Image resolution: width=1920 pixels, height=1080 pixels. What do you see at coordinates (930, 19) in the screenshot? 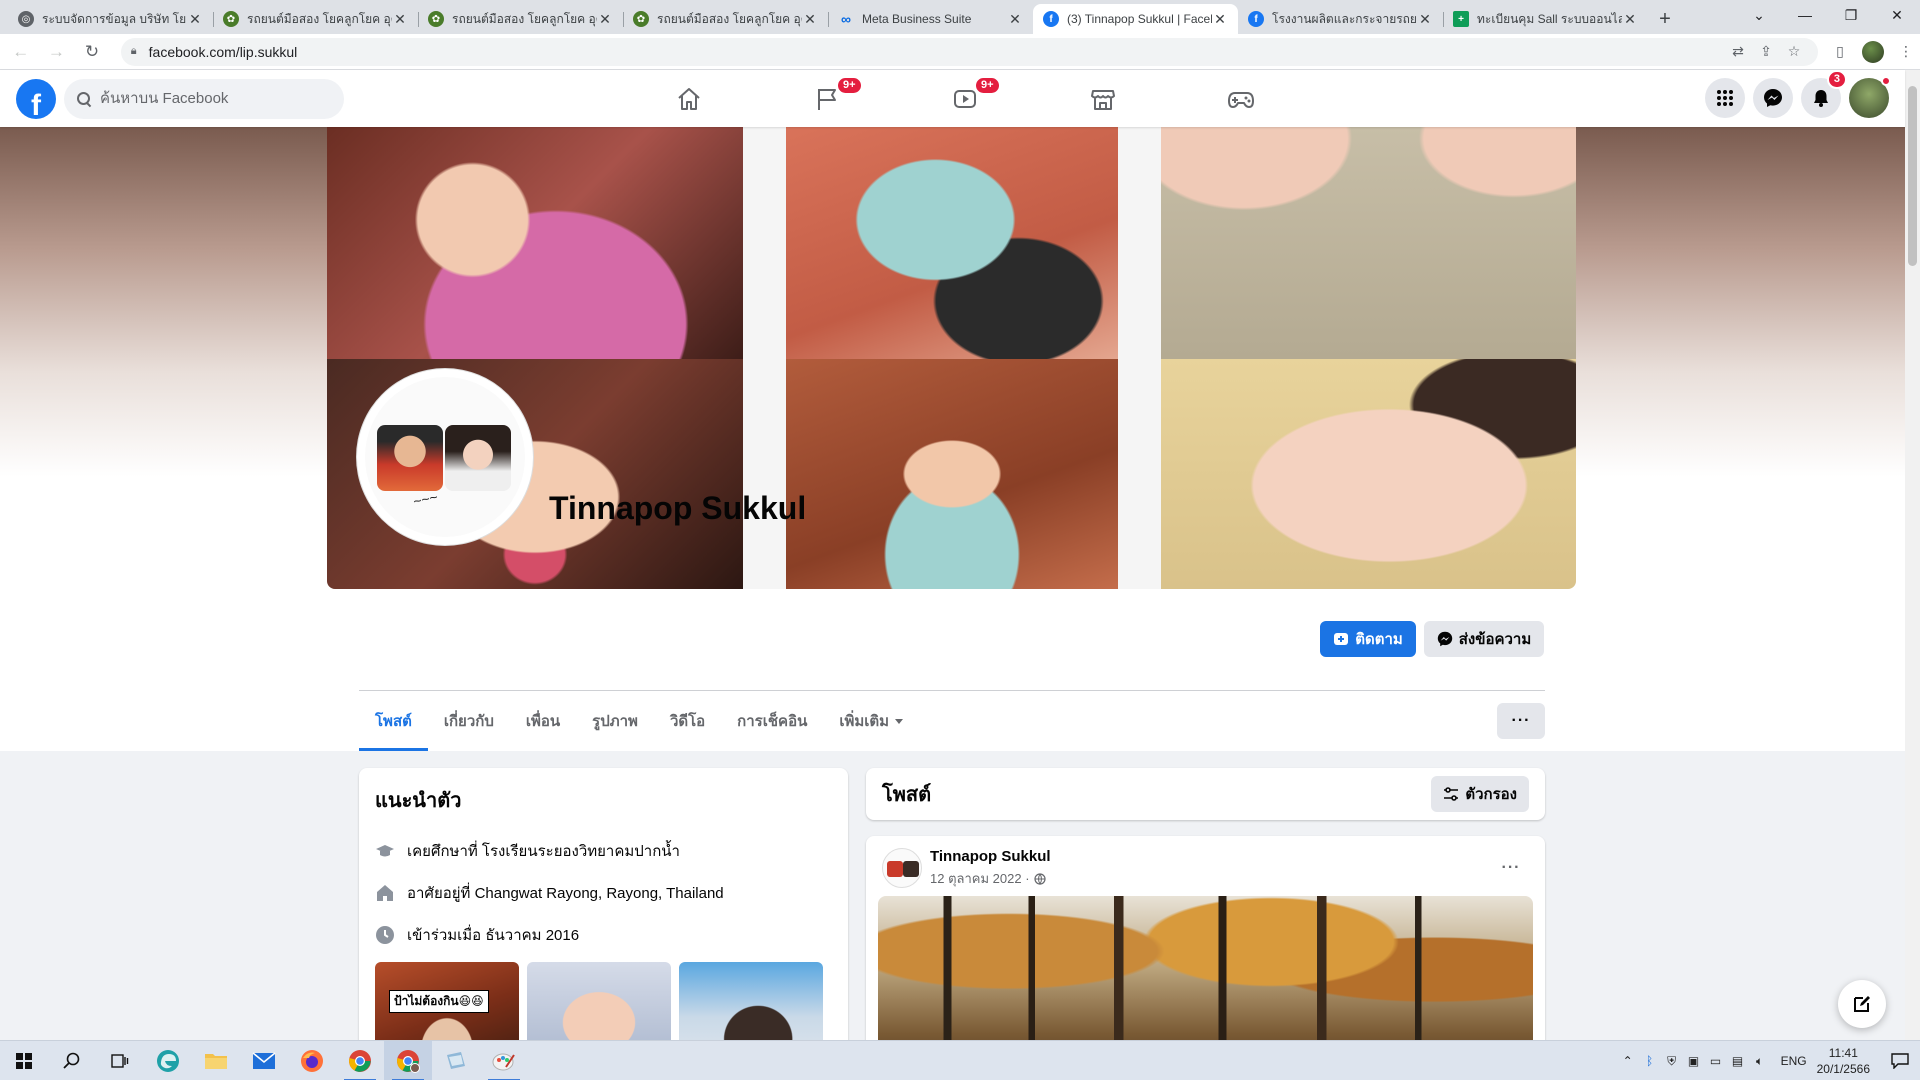
I see `browser-tab: ∞ Meta Business Suite ✕` at bounding box center [930, 19].